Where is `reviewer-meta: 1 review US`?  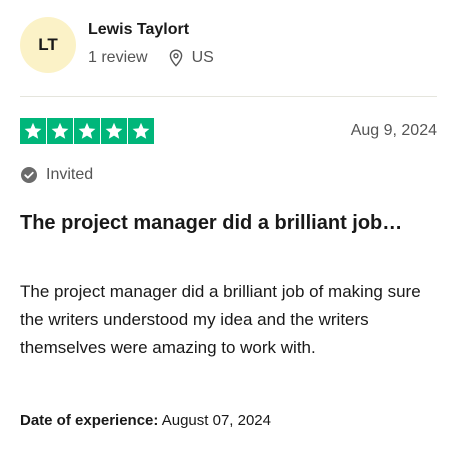
reviewer-meta: 1 review US is located at coordinates (151, 58).